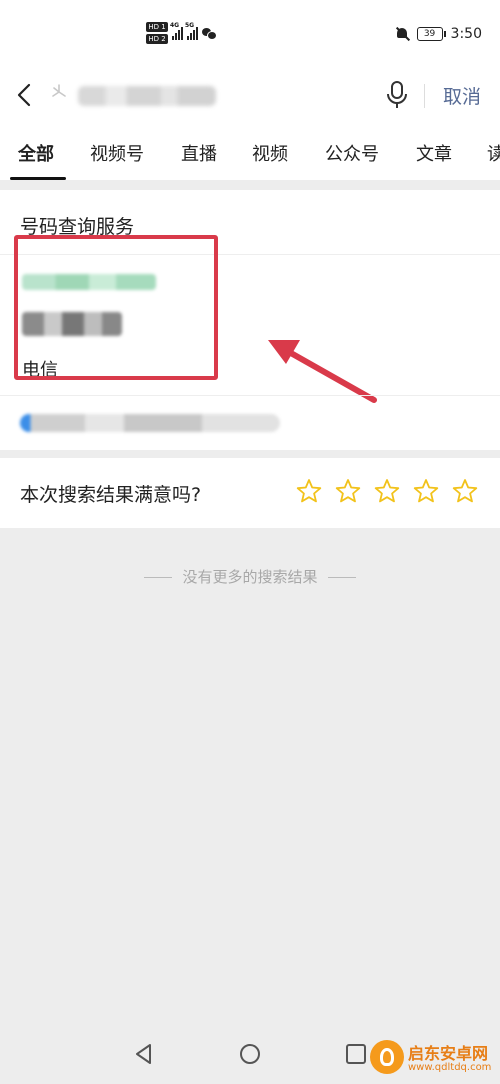 Image resolution: width=500 pixels, height=1084 pixels. I want to click on tab-channels: 视频号, so click(117, 153).